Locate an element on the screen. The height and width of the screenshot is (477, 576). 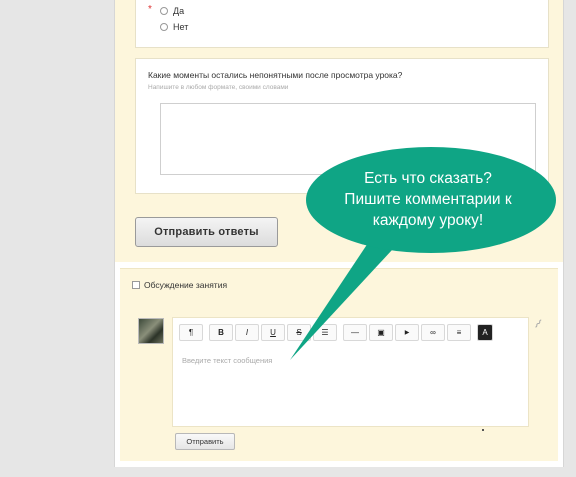
callout-line-2: Пишите комментарии к is located at coordinates (428, 199).